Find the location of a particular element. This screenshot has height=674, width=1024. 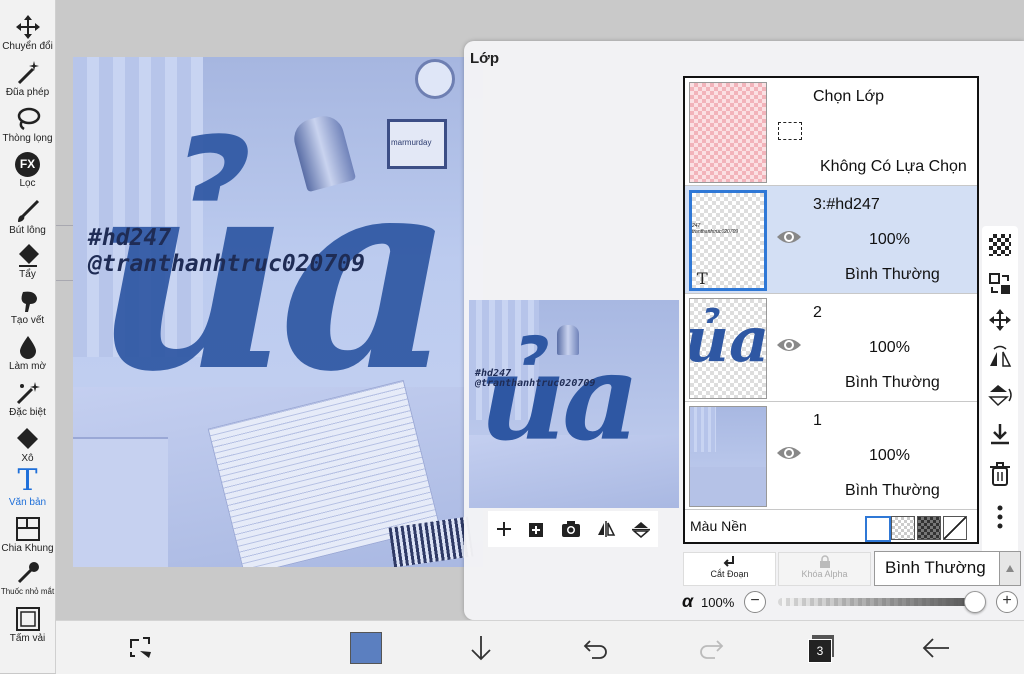

drawer-unit is located at coordinates (120, 502).